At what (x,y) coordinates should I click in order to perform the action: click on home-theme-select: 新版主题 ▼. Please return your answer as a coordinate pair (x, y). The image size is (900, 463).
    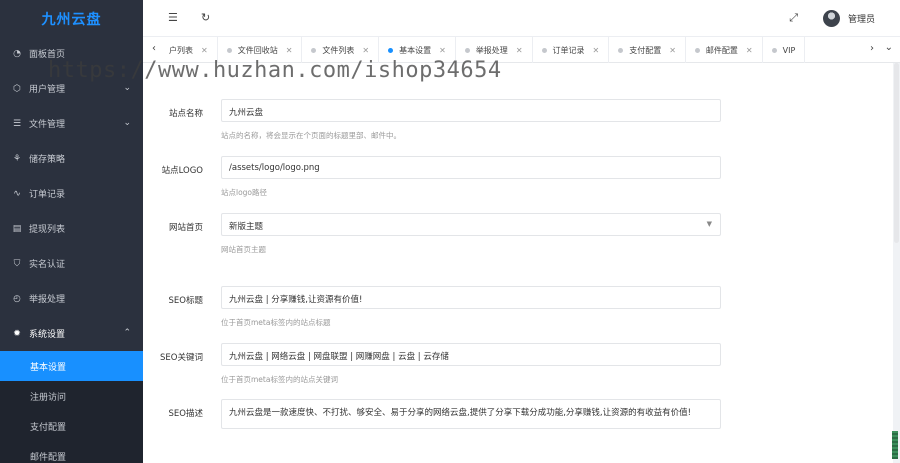
    Looking at the image, I should click on (471, 224).